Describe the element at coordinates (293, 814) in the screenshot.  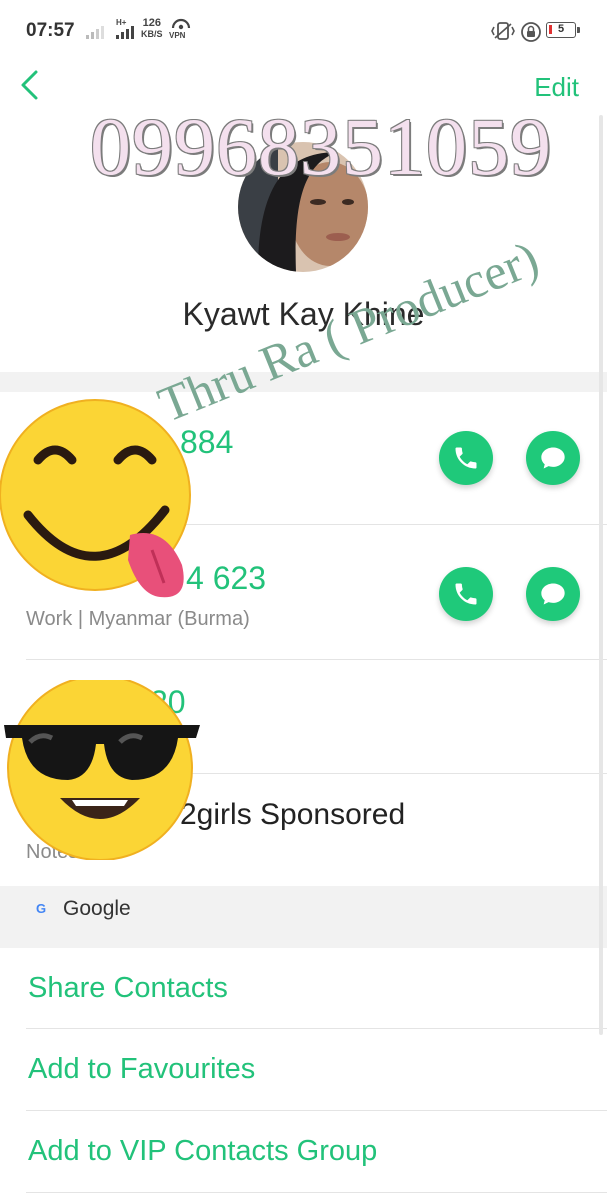
I see `note-value: 2girls Sponsored` at that location.